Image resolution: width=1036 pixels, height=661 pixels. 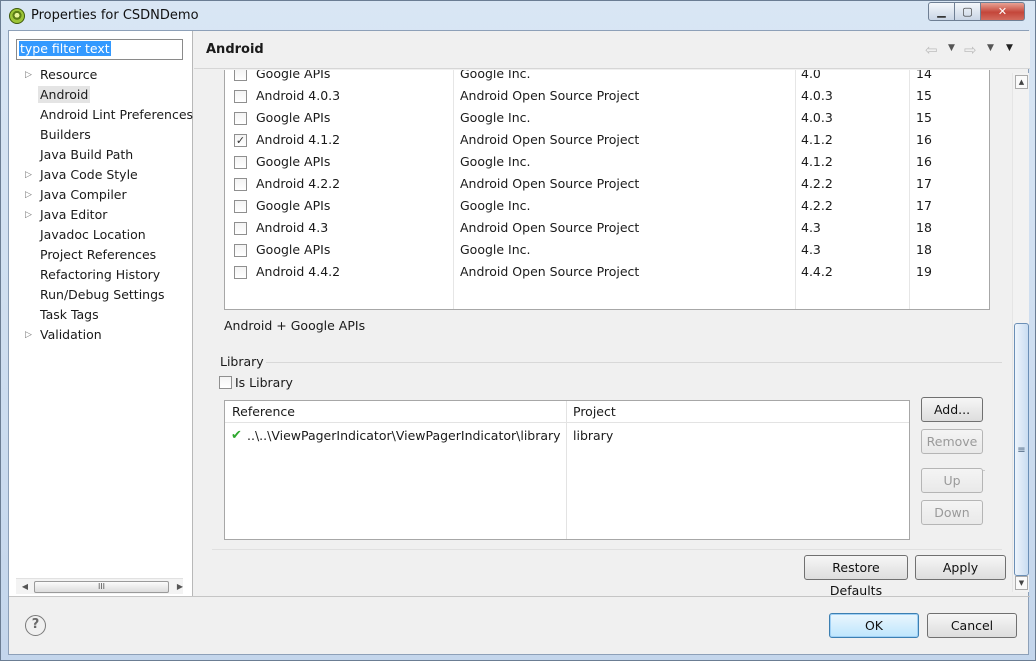 What do you see at coordinates (298, 95) in the screenshot?
I see `target-name: Android 4.0.3` at bounding box center [298, 95].